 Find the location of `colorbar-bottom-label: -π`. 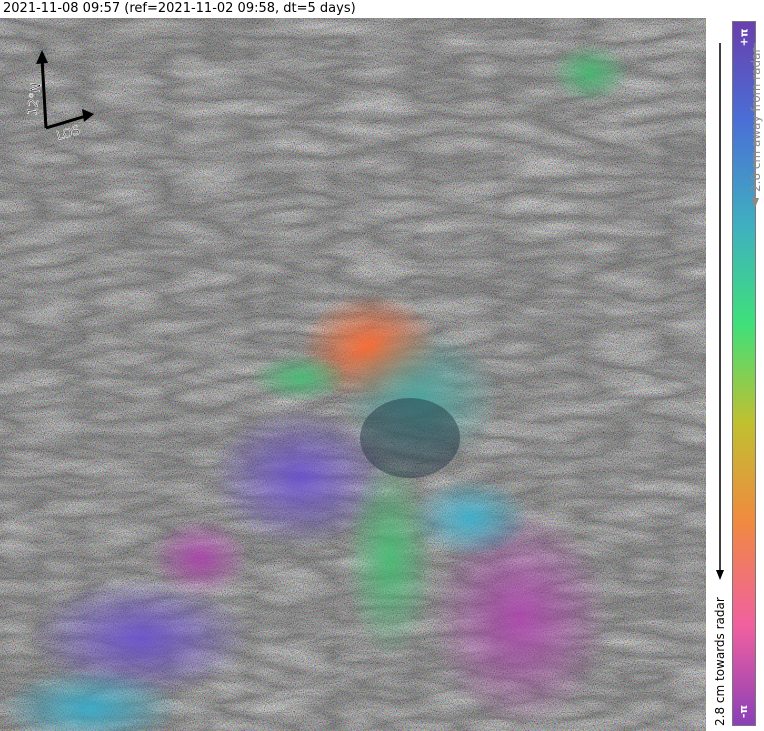

colorbar-bottom-label: -π is located at coordinates (744, 711).